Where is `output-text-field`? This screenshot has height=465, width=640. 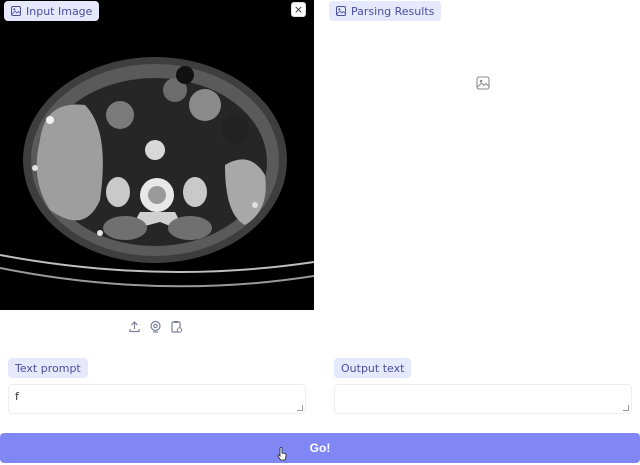
output-text-field is located at coordinates (483, 399).